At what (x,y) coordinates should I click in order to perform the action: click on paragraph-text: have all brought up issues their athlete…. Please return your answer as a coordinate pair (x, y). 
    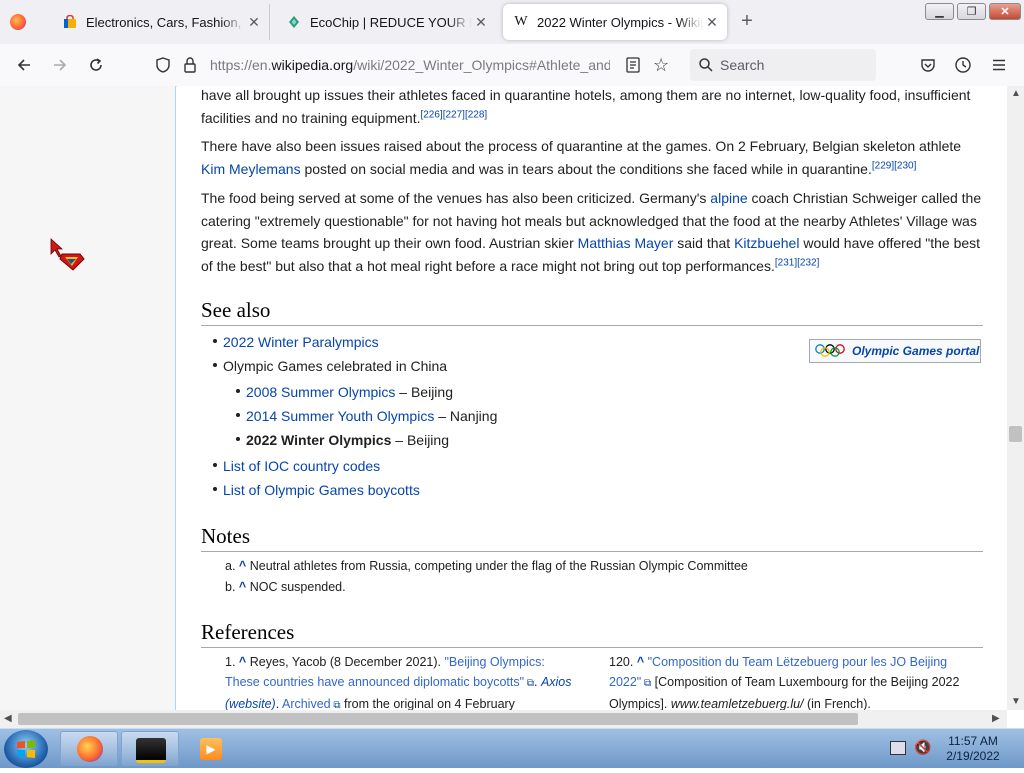
    Looking at the image, I should click on (586, 106).